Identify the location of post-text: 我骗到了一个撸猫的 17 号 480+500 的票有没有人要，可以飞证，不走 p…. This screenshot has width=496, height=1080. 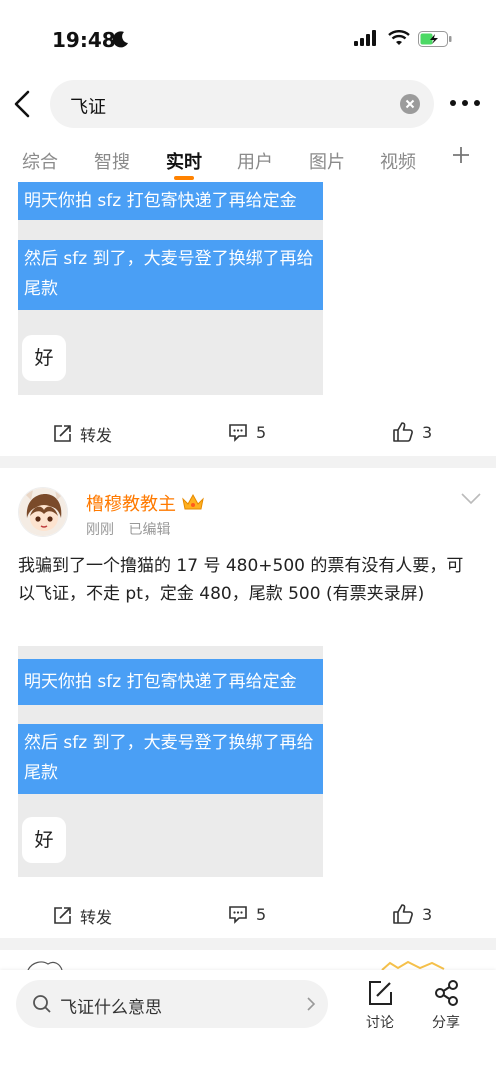
(241, 580).